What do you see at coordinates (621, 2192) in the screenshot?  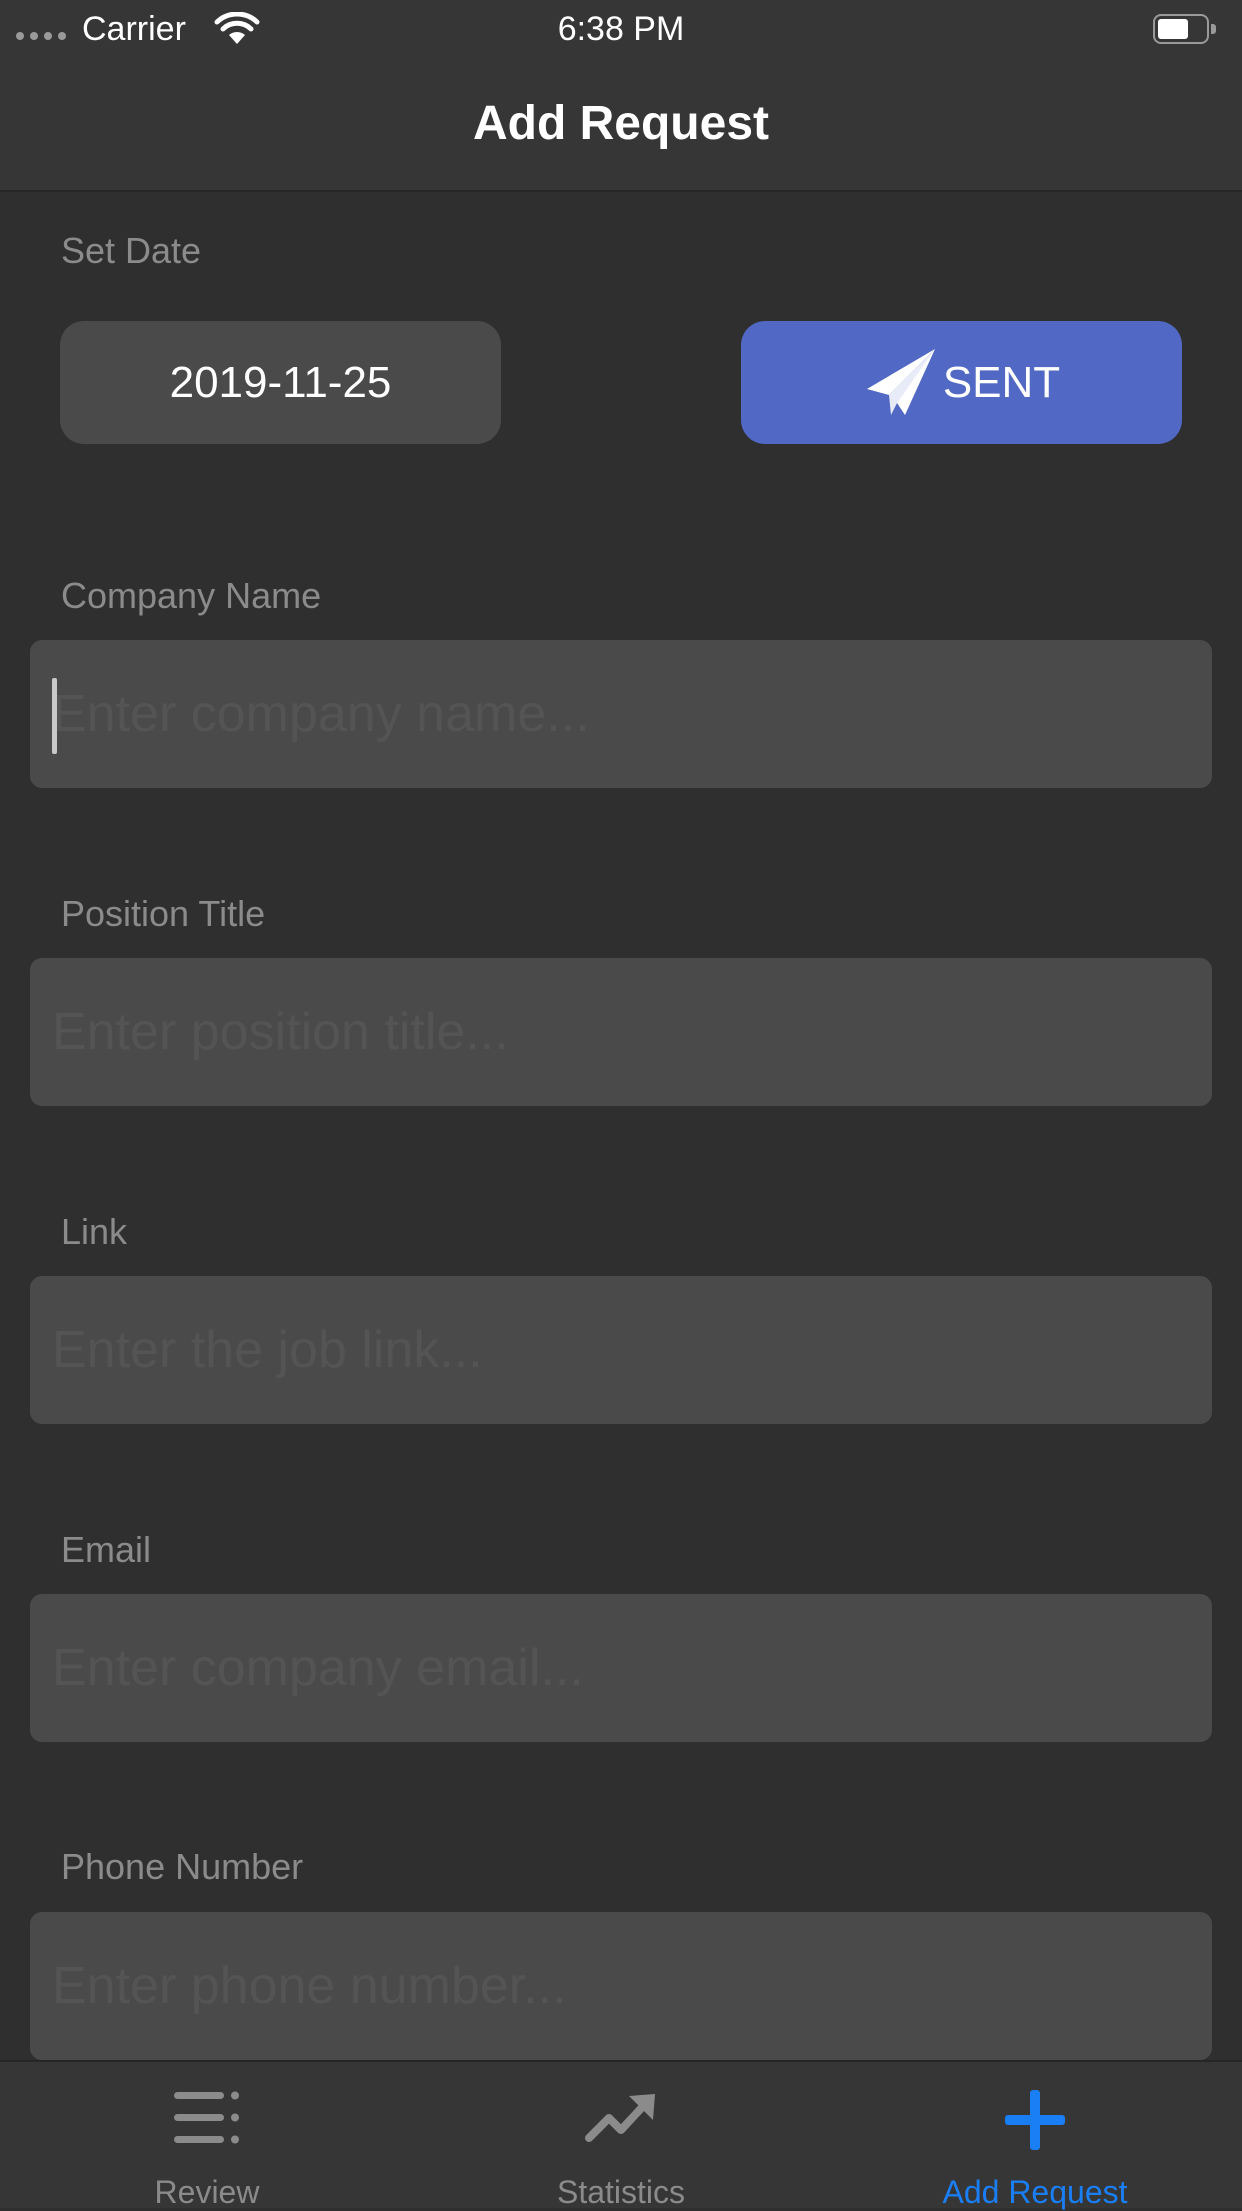 I see `tab-statistics-label: Statistics` at bounding box center [621, 2192].